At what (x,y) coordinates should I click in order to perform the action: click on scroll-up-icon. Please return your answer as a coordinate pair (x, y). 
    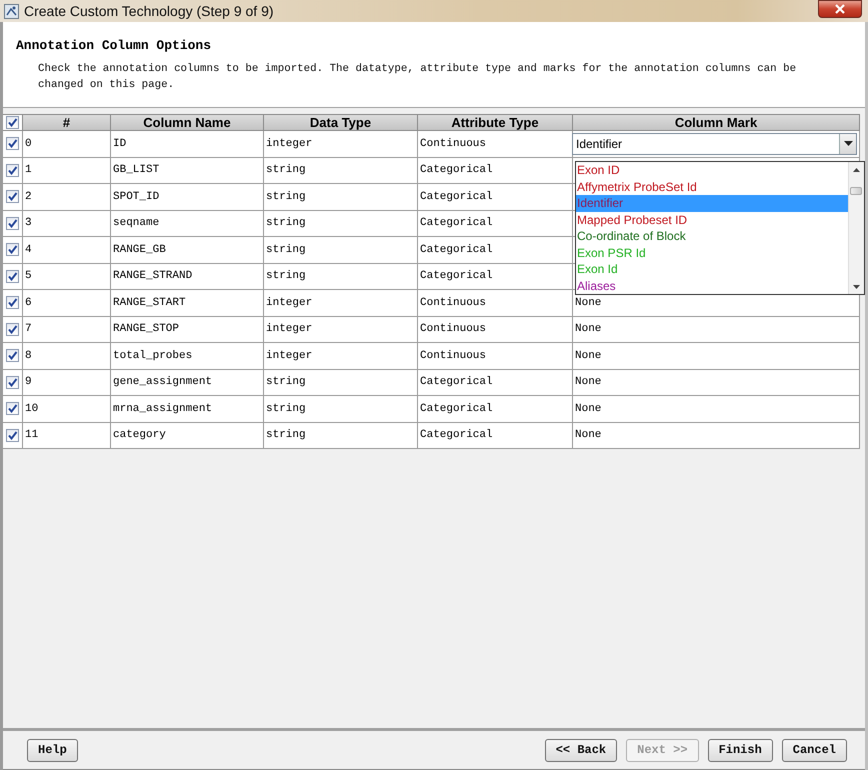
    Looking at the image, I should click on (856, 170).